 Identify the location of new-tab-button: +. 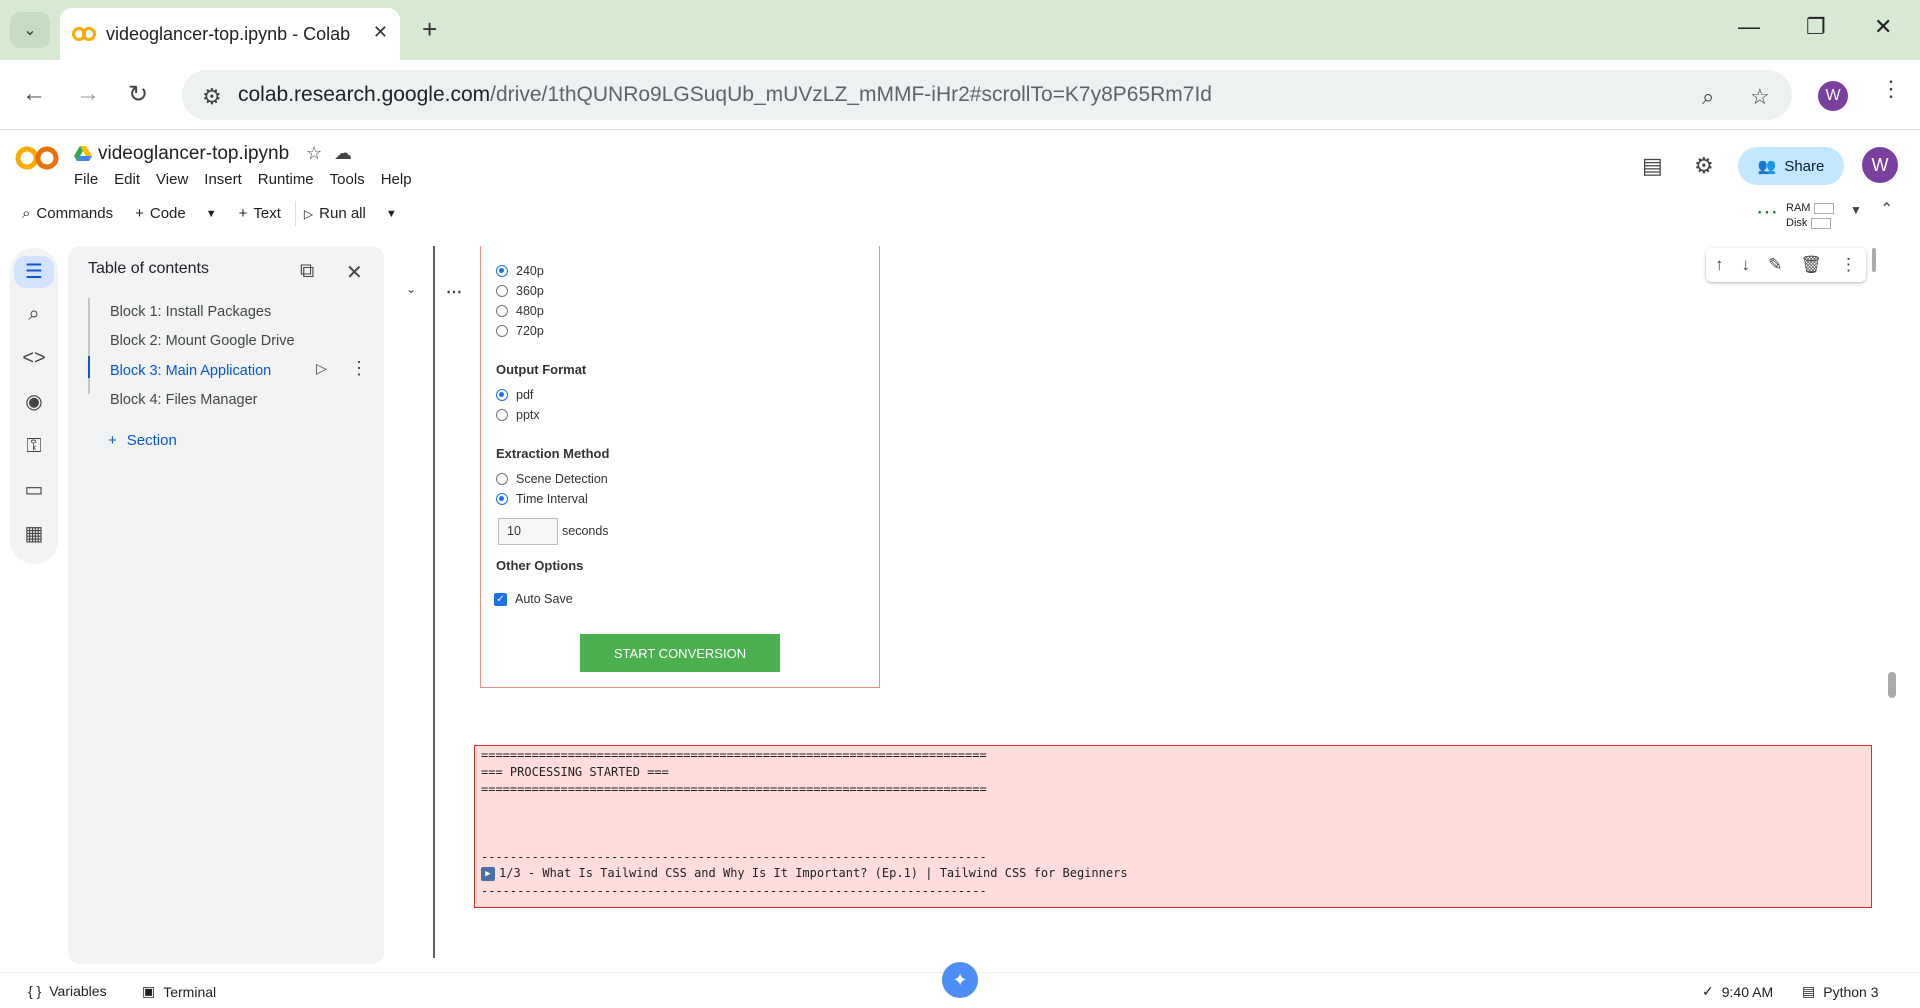
(429, 29).